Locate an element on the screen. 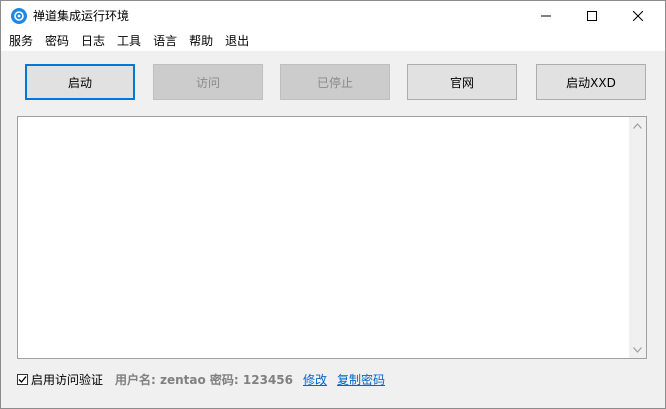  maximize-button is located at coordinates (592, 16).